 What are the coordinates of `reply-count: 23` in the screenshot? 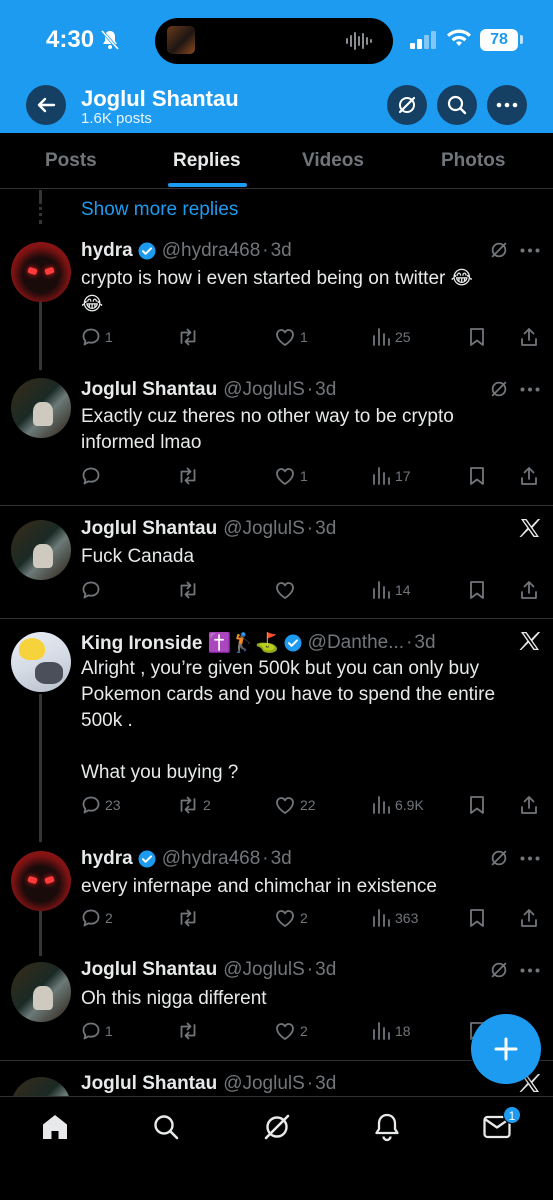 It's located at (113, 805).